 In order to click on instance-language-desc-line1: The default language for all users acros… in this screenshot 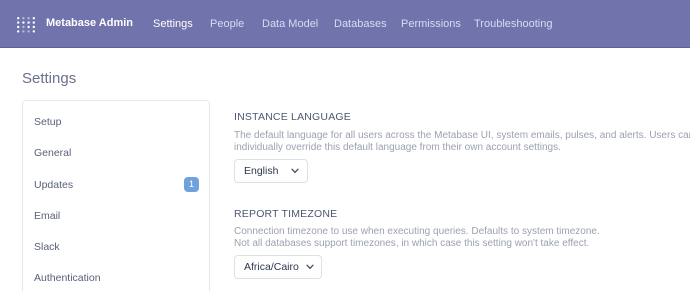, I will do `click(462, 135)`.